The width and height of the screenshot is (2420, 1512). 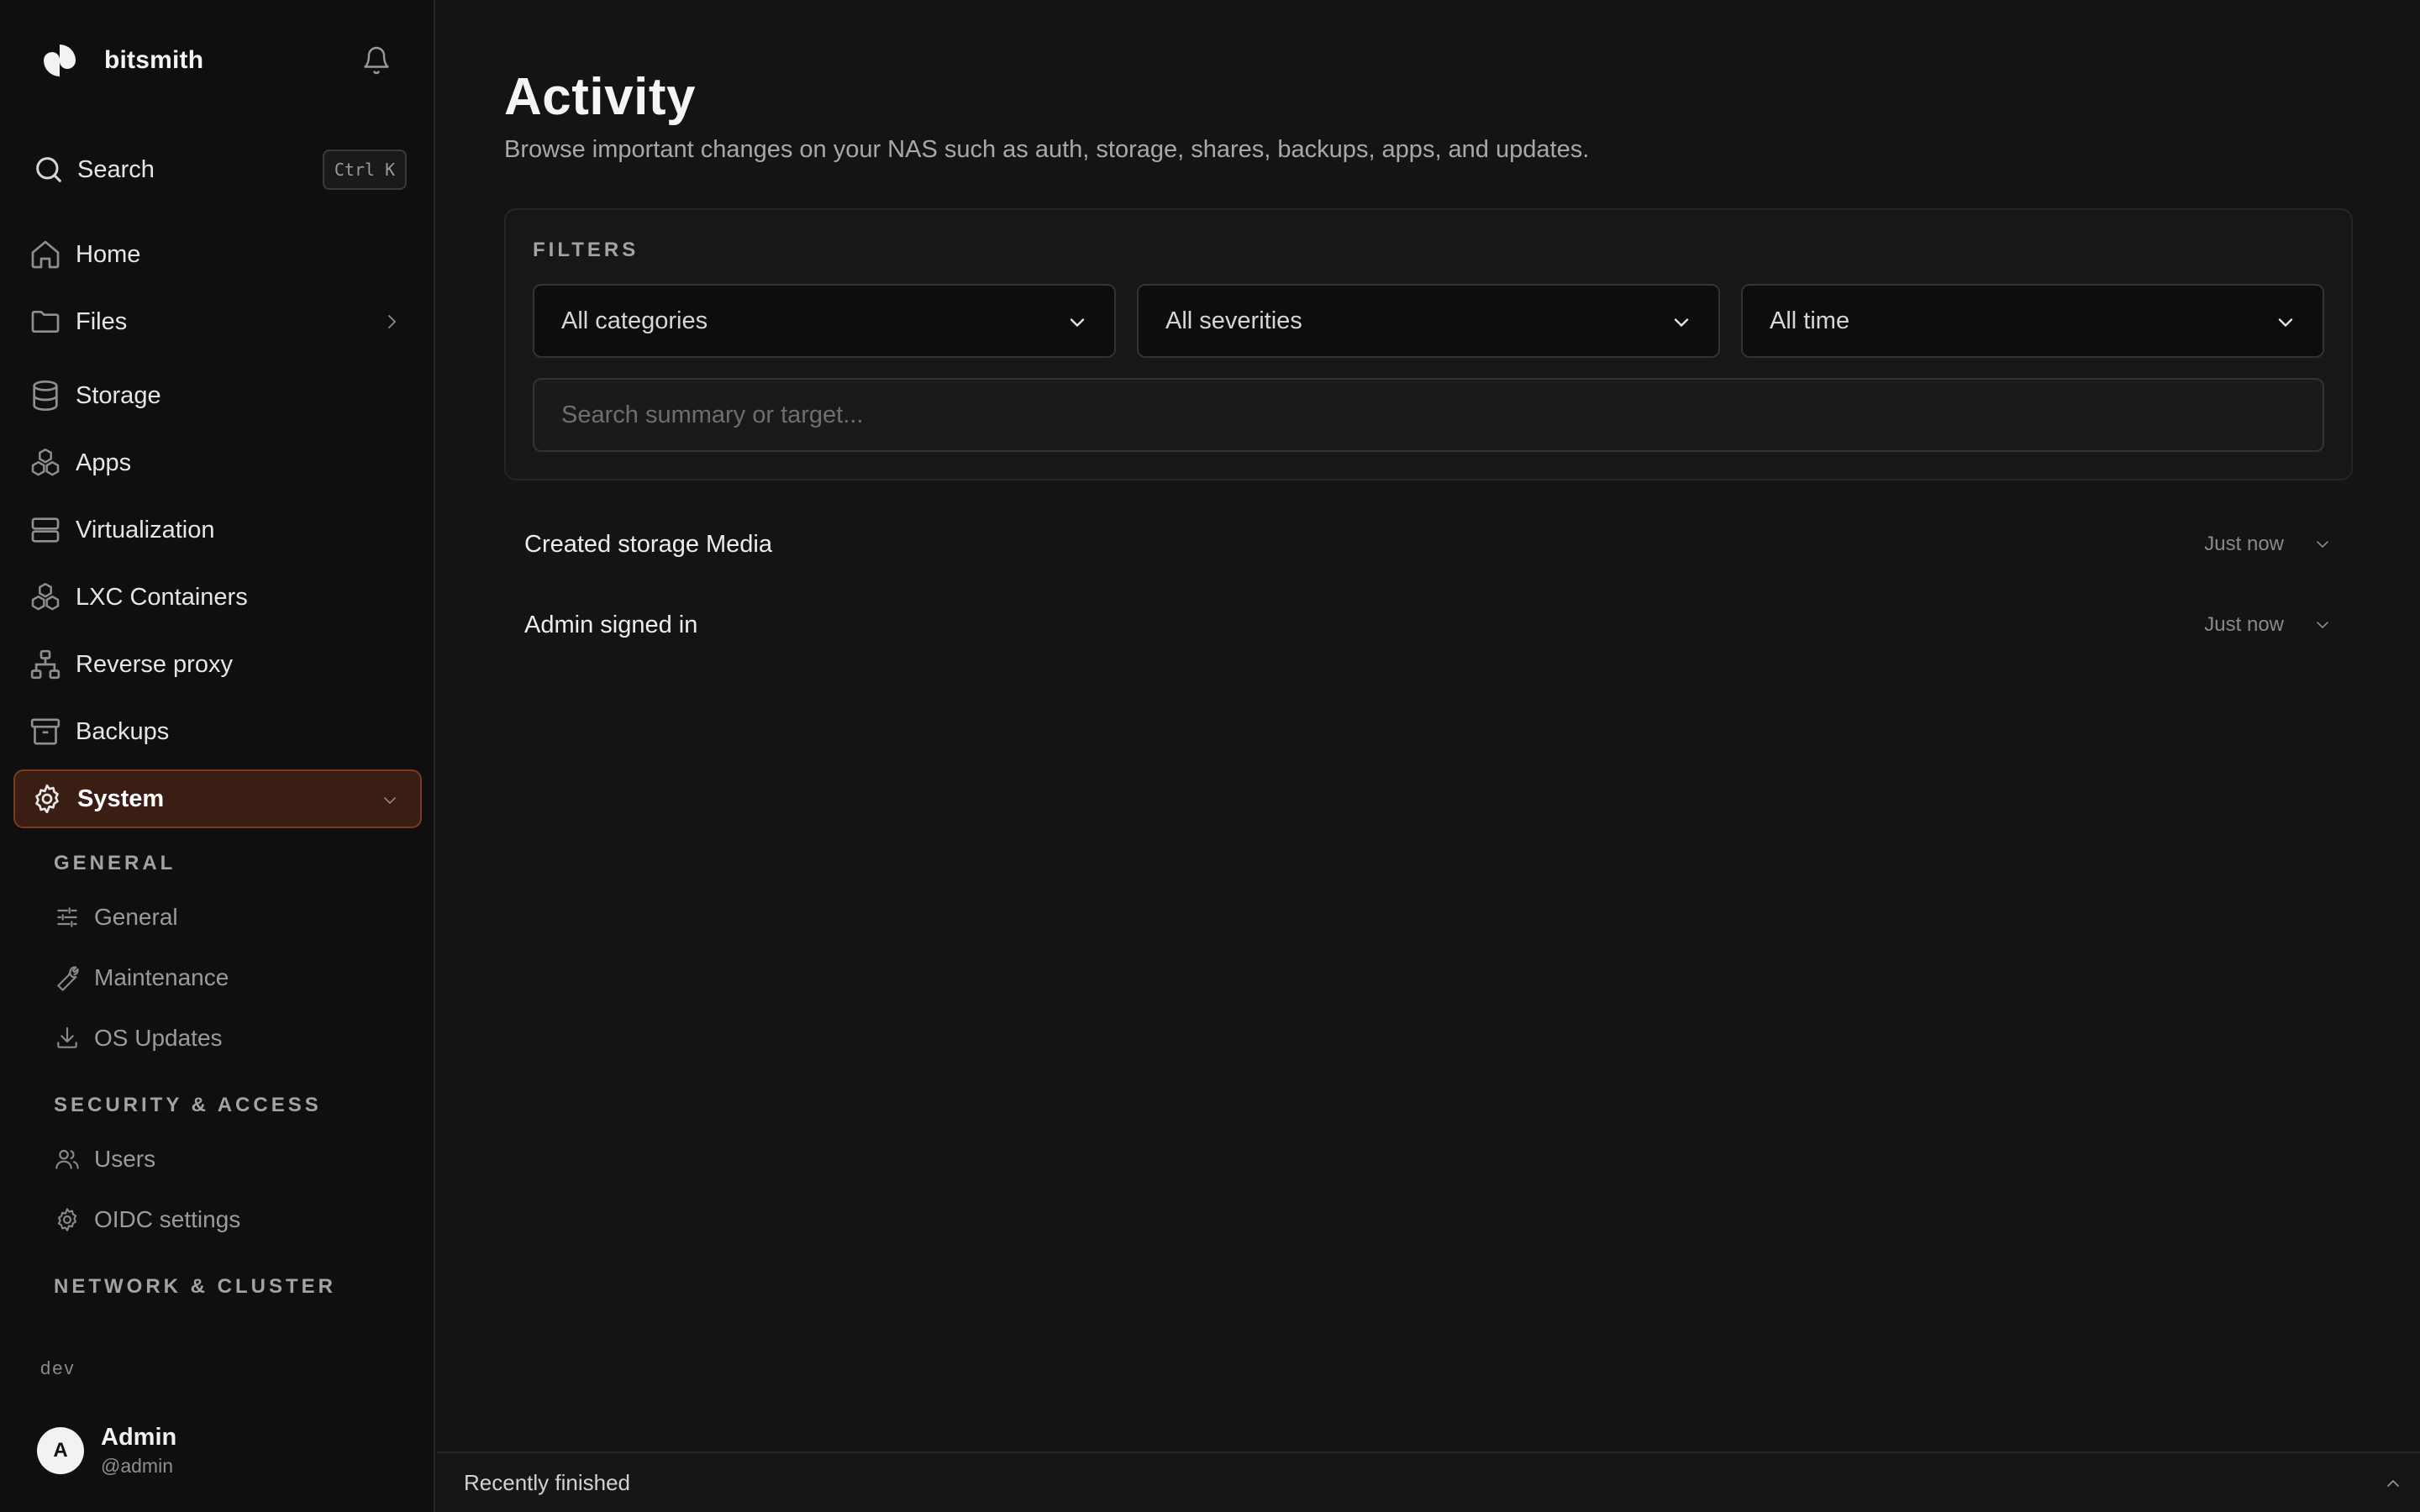 What do you see at coordinates (115, 863) in the screenshot?
I see `section-label-general: GENERAL` at bounding box center [115, 863].